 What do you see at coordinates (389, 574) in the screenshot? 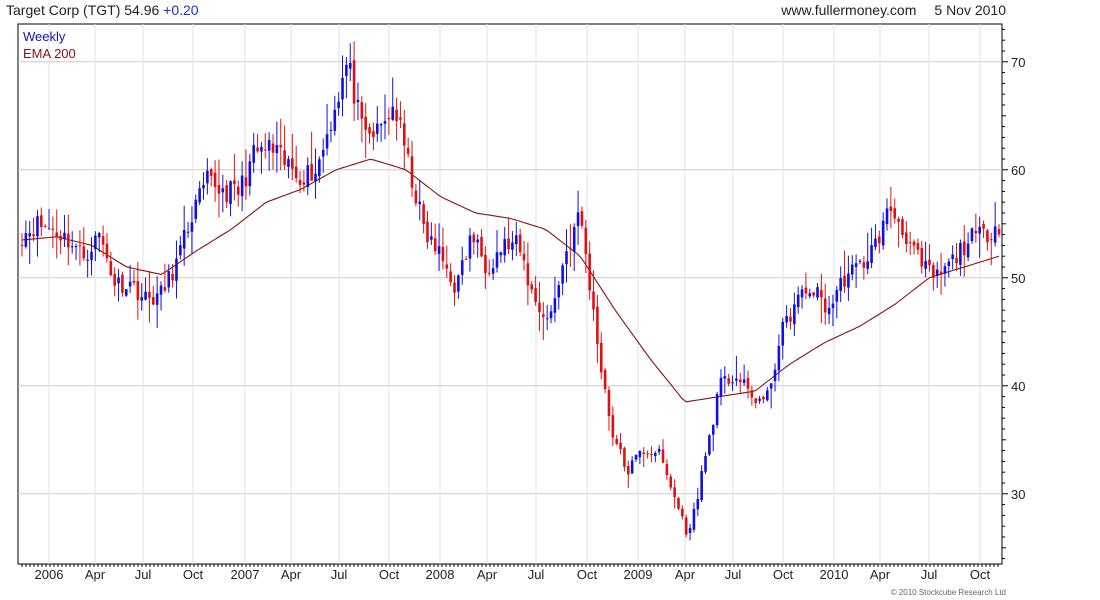
I see `x-tick-label: Oct` at bounding box center [389, 574].